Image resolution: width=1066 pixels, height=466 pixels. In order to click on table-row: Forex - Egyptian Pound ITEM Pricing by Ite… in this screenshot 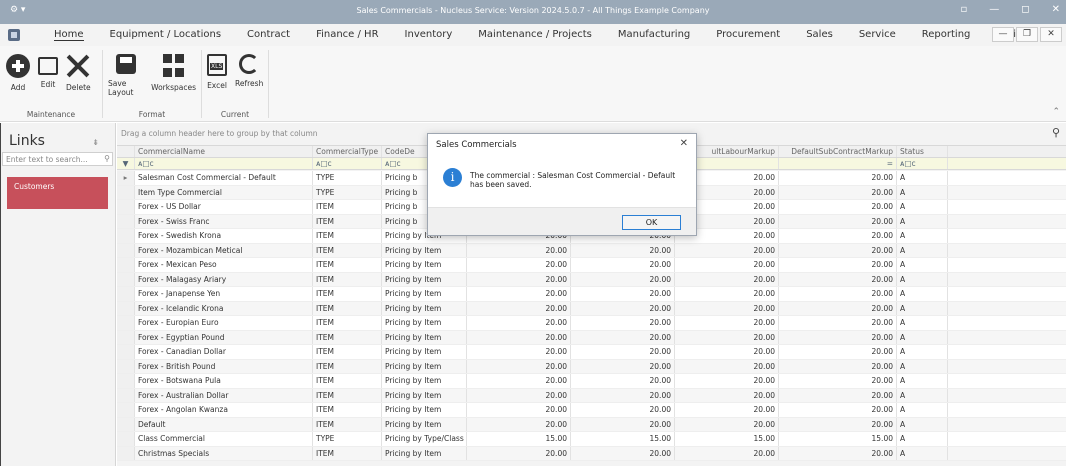, I will do `click(591, 337)`.